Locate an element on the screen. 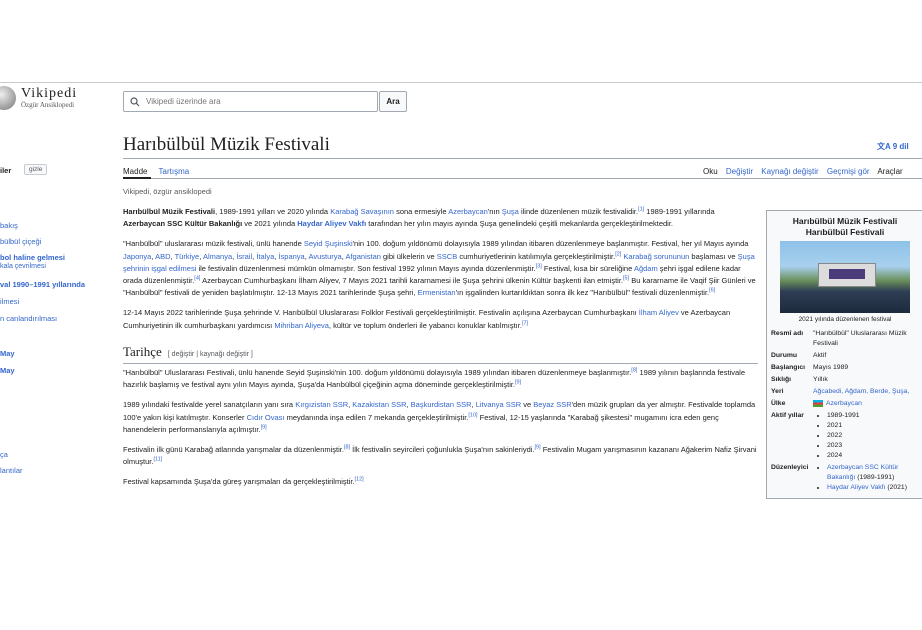 Image resolution: width=922 pixels, height=630 pixels. tabs-divider is located at coordinates (522, 178).